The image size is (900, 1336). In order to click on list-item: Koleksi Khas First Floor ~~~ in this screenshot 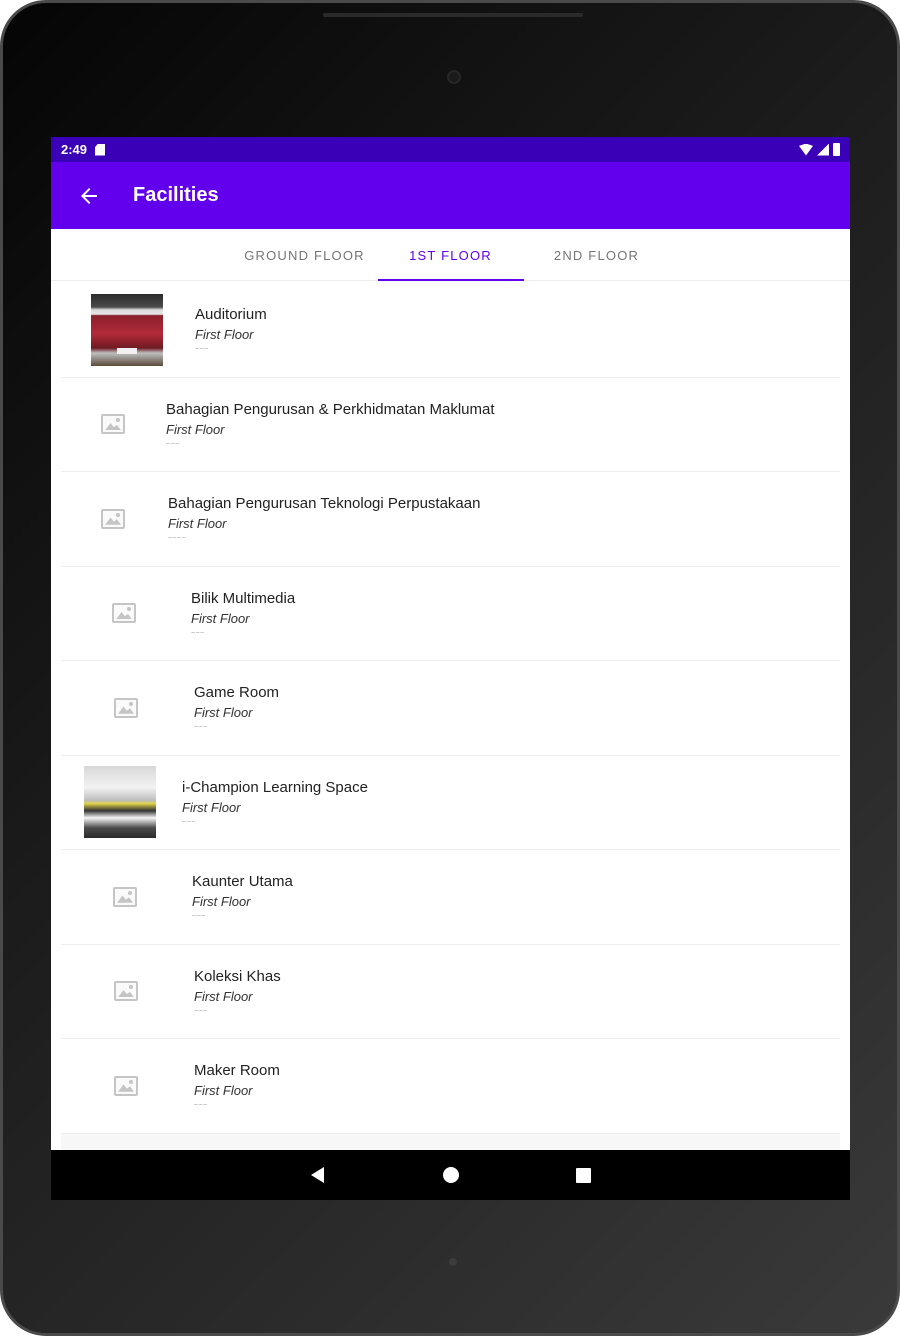, I will do `click(450, 991)`.